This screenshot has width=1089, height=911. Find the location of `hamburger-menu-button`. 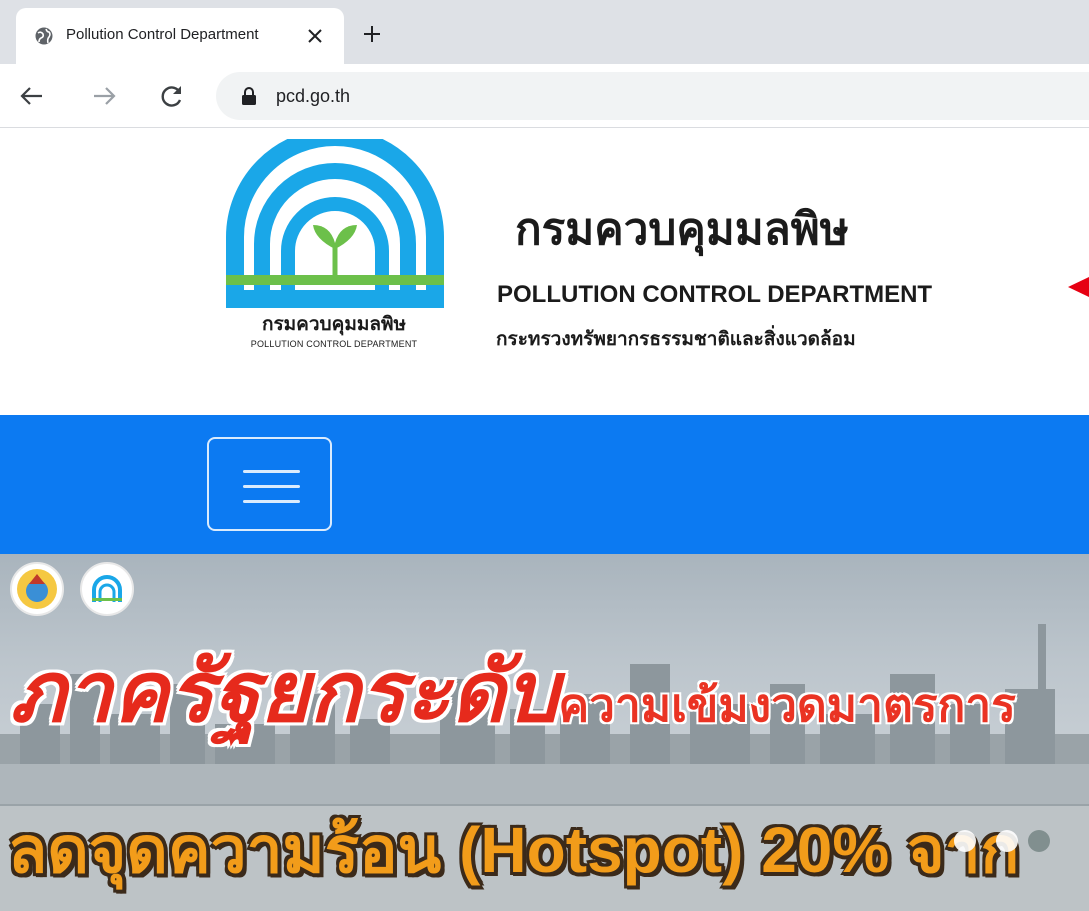

hamburger-menu-button is located at coordinates (269, 484).